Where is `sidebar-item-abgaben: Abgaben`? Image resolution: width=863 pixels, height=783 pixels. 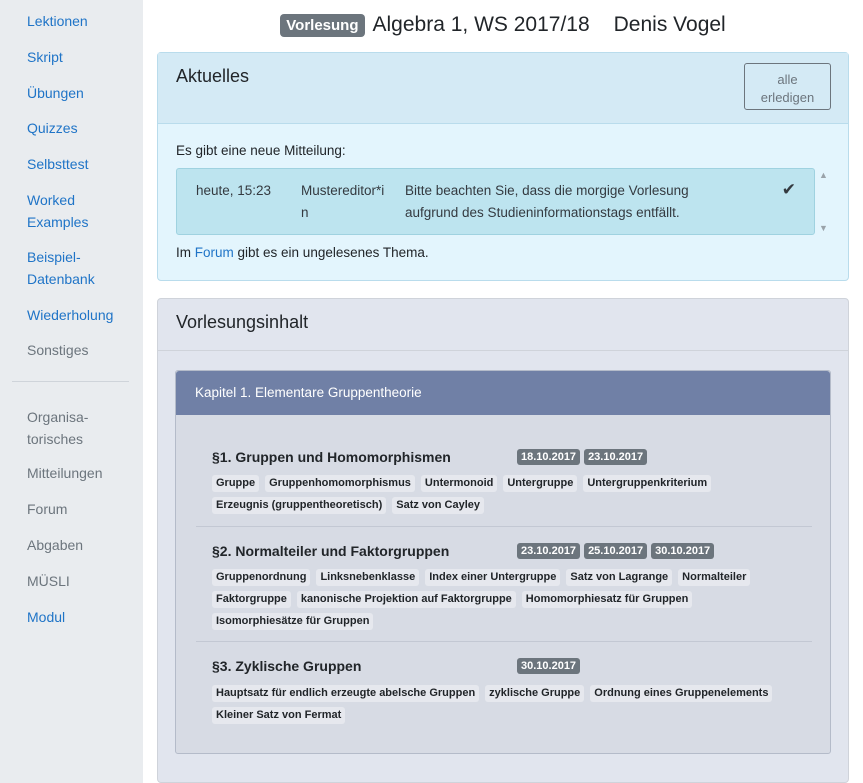
sidebar-item-abgaben: Abgaben is located at coordinates (55, 545).